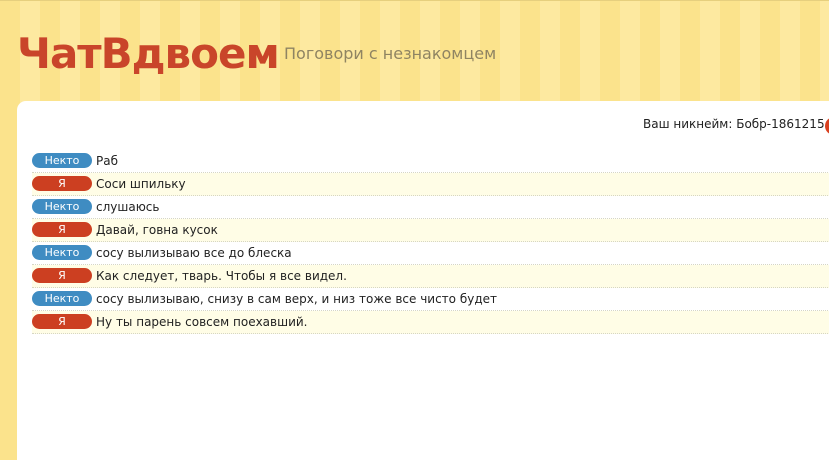  I want to click on message-row: Я Ну ты парень совсем поехавший., so click(430, 322).